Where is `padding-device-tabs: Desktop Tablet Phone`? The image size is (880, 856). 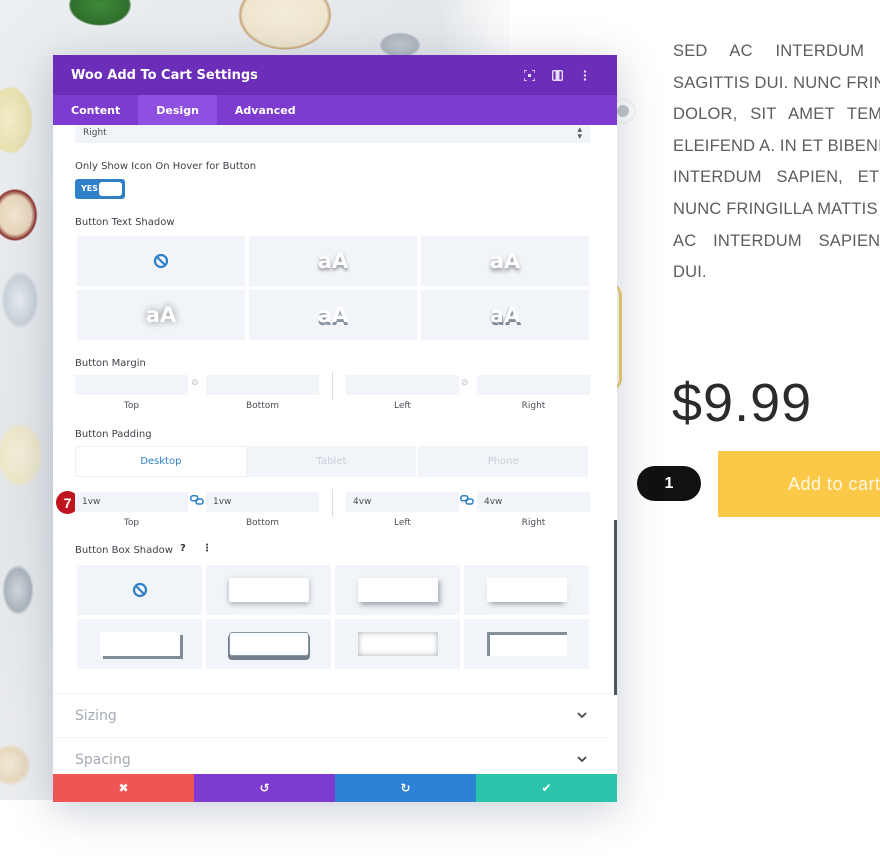
padding-device-tabs: Desktop Tablet Phone is located at coordinates (333, 461).